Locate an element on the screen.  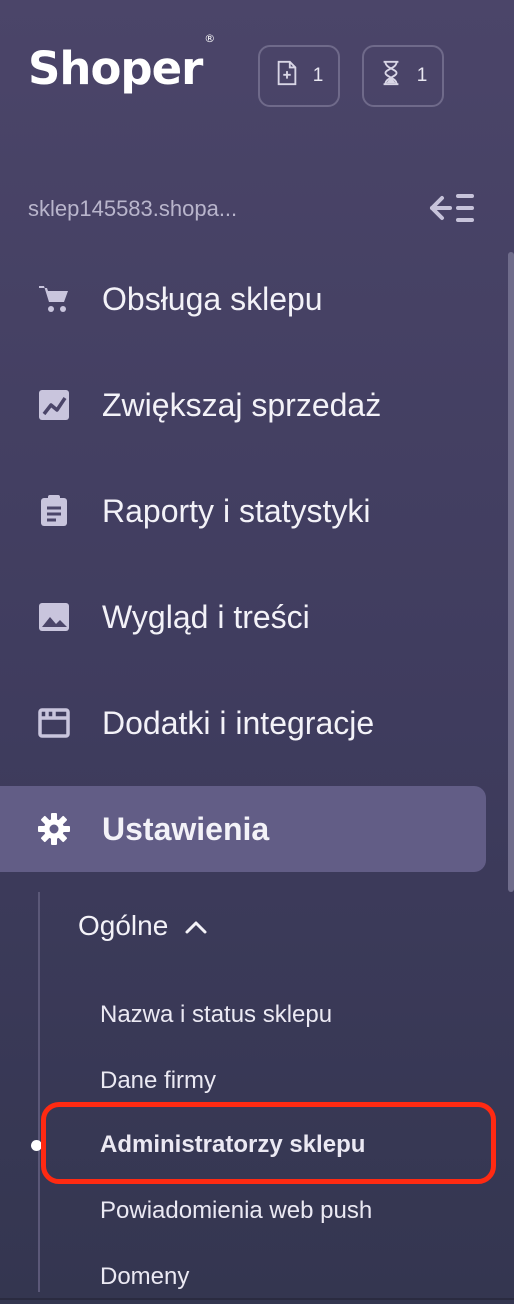
shoper-logo: Shoper® is located at coordinates (121, 62).